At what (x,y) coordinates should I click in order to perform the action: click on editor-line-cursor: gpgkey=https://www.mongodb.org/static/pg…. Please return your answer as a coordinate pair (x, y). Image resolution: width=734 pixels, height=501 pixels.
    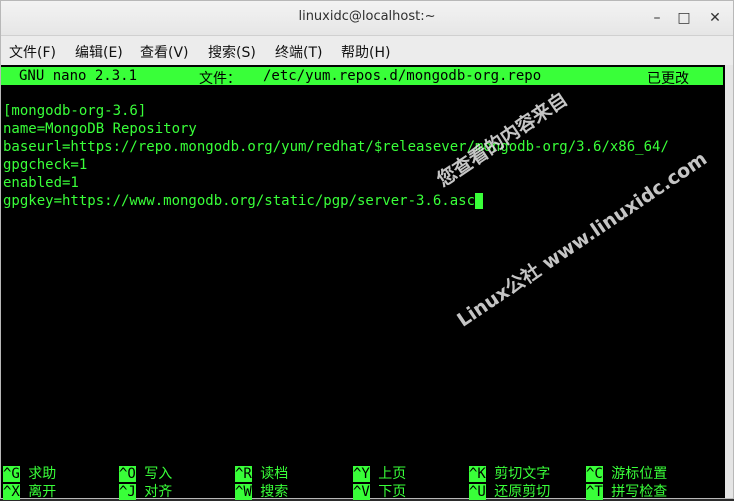
    Looking at the image, I should click on (243, 201).